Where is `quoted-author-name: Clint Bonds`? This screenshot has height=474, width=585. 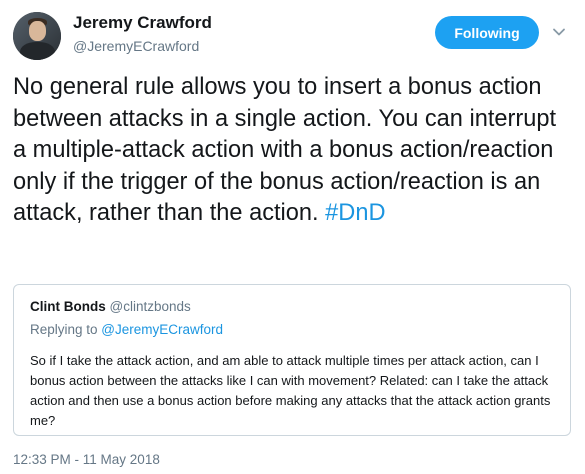 quoted-author-name: Clint Bonds is located at coordinates (68, 306).